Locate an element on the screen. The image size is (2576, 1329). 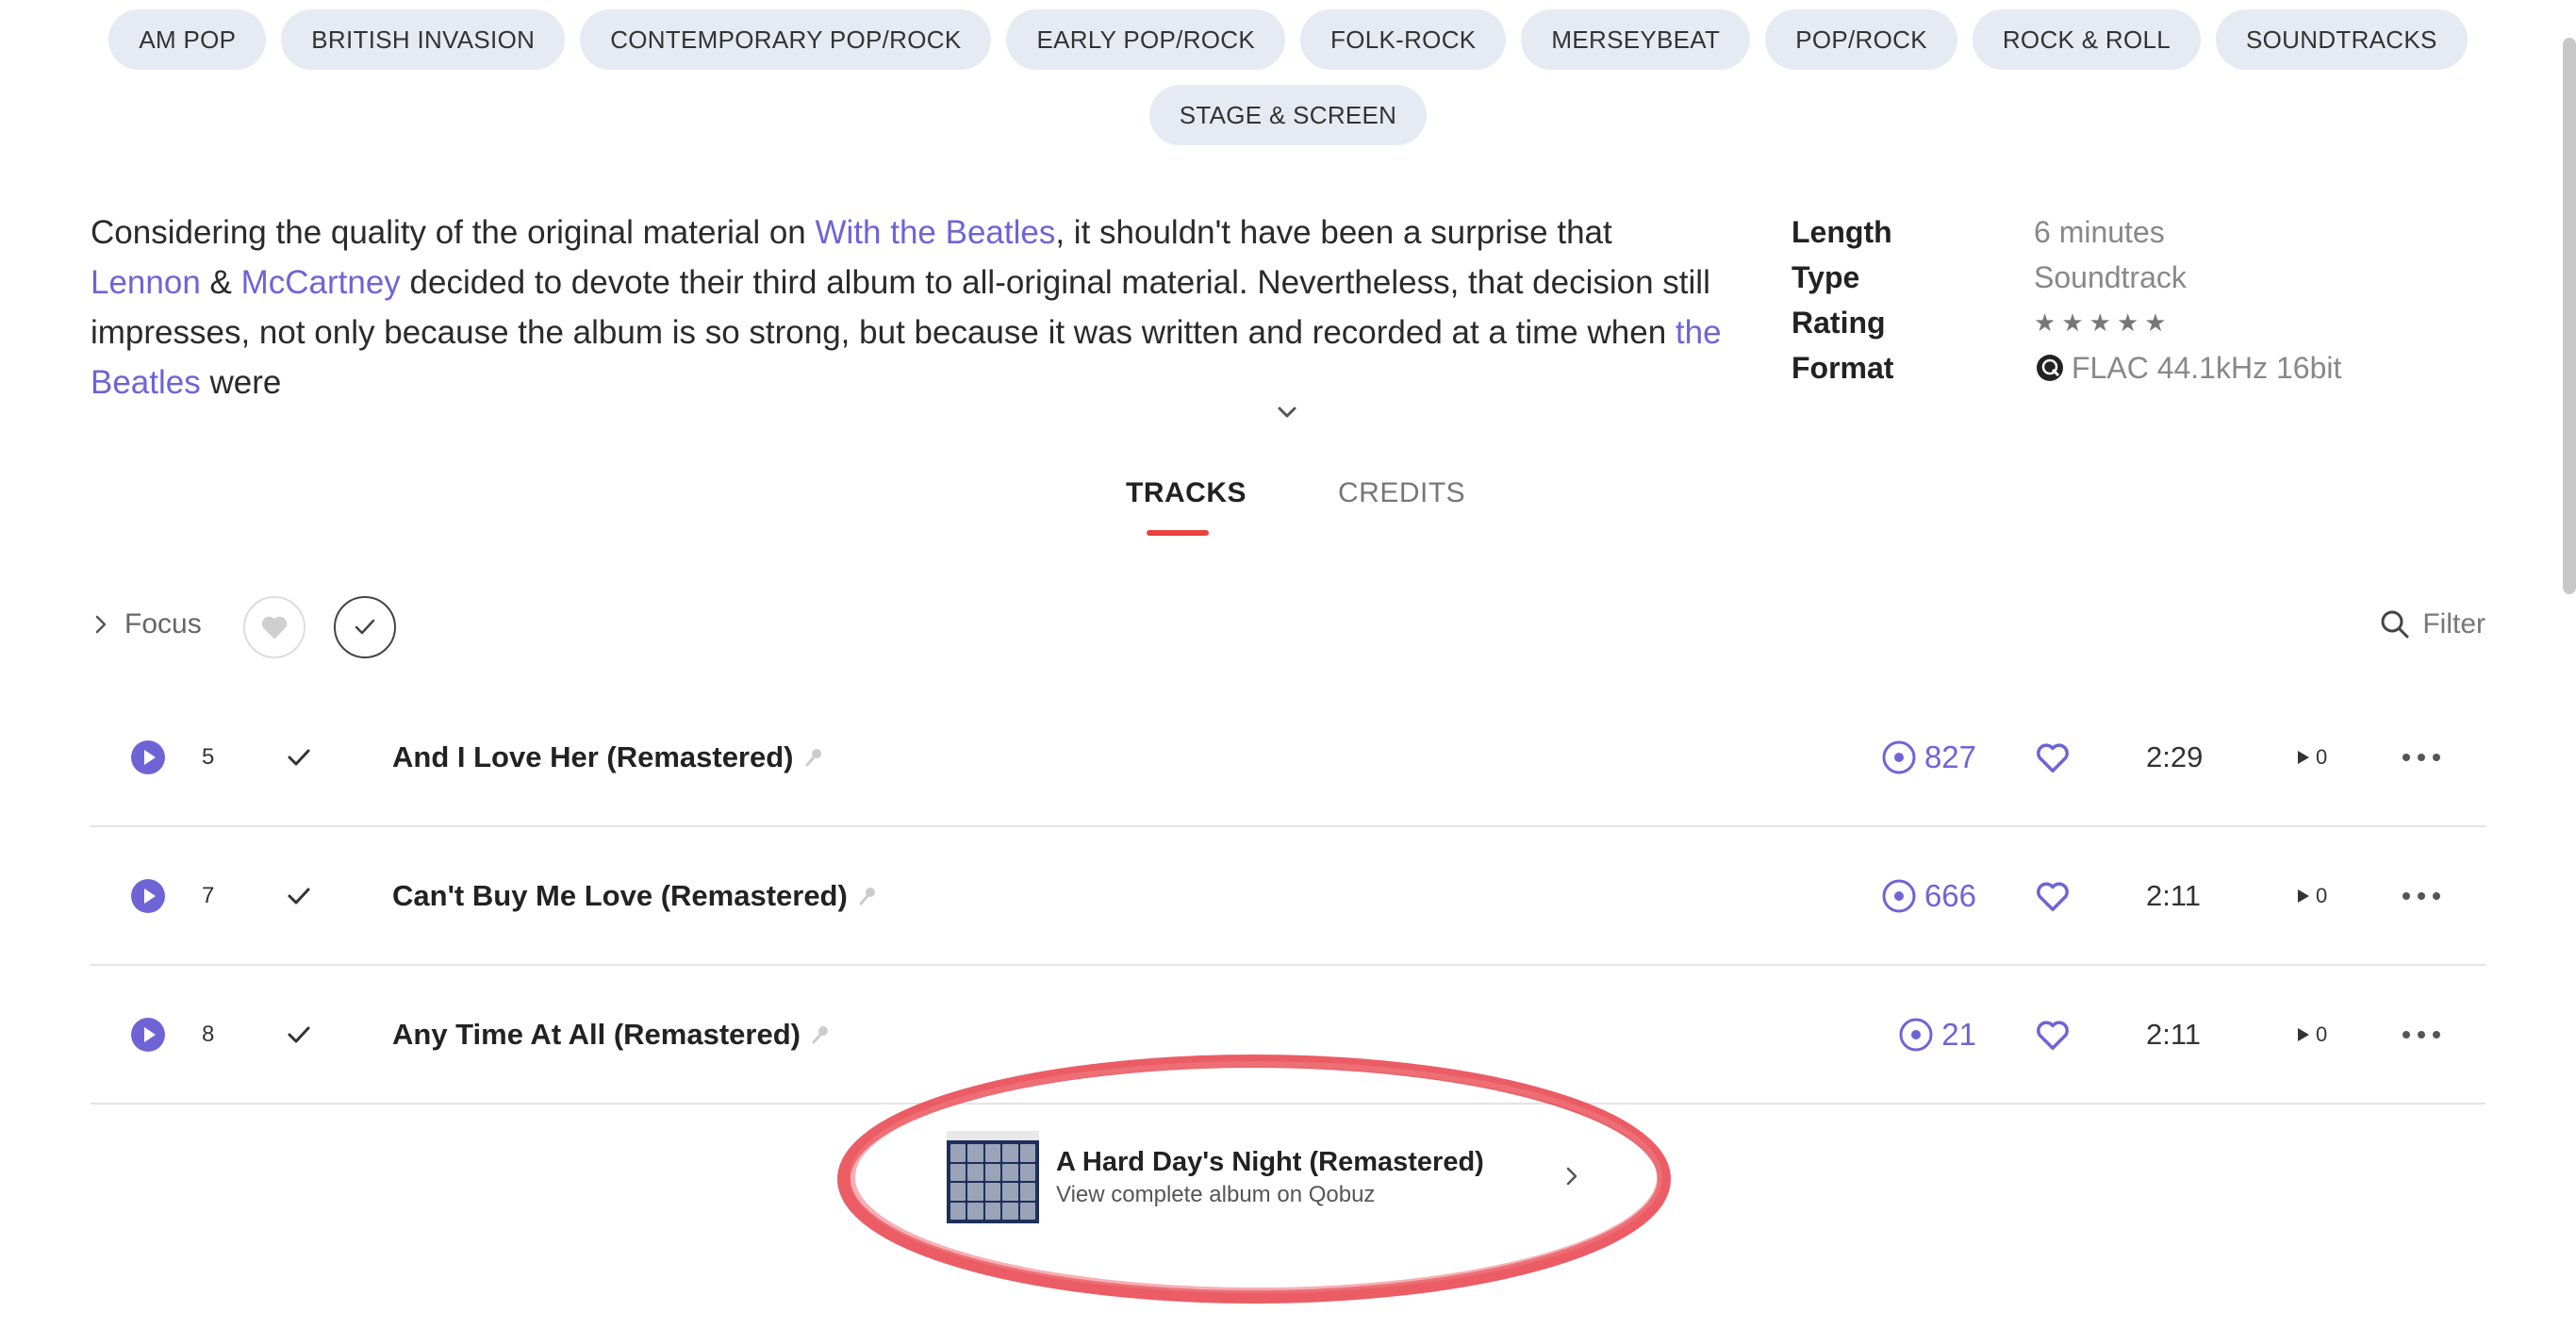
album-cover is located at coordinates (993, 1177).